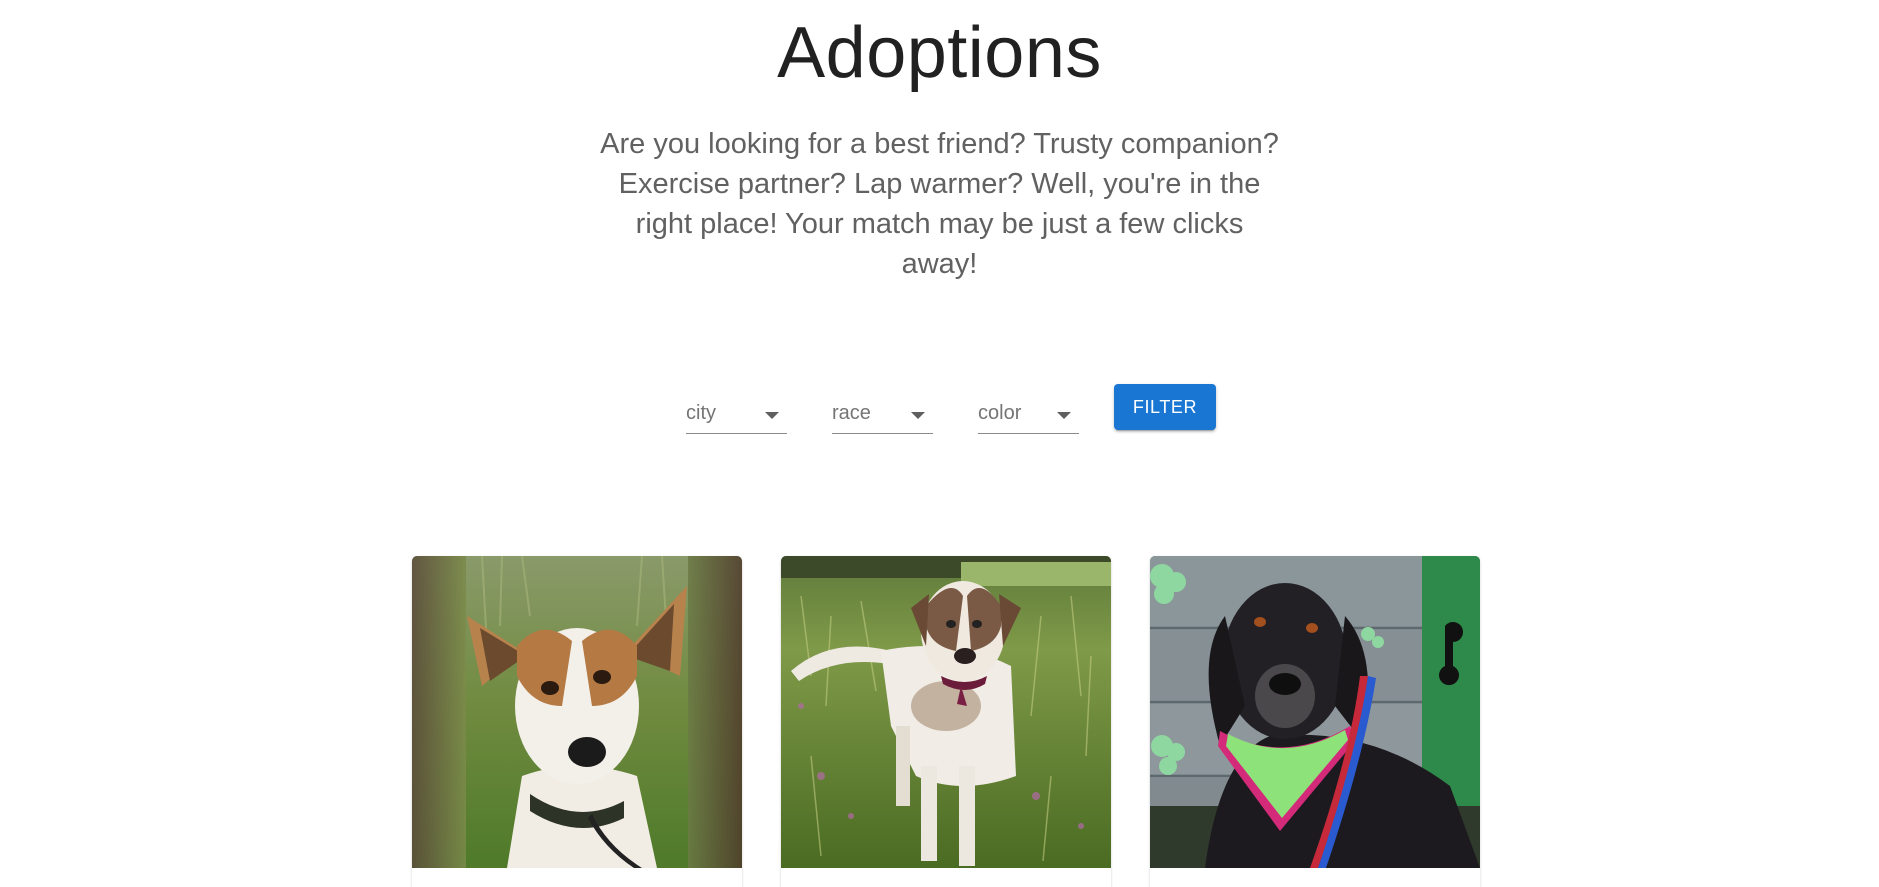 The image size is (1879, 887). I want to click on black-dog-with-green-bandana-photo, so click(1315, 712).